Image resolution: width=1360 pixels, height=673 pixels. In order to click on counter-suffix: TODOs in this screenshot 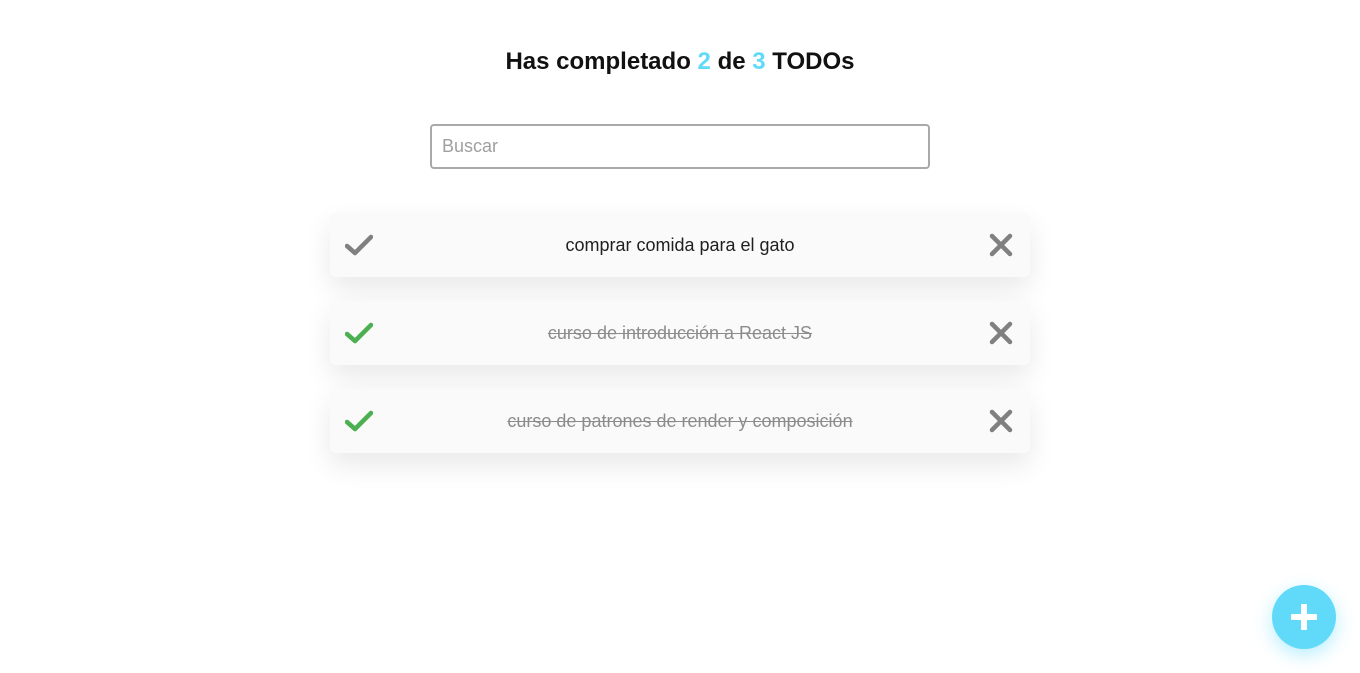, I will do `click(813, 61)`.